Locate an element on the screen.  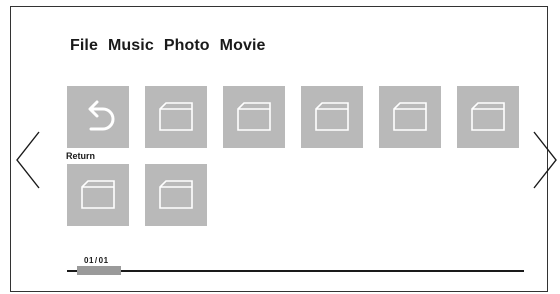
page-scroll-thumb is located at coordinates (99, 270).